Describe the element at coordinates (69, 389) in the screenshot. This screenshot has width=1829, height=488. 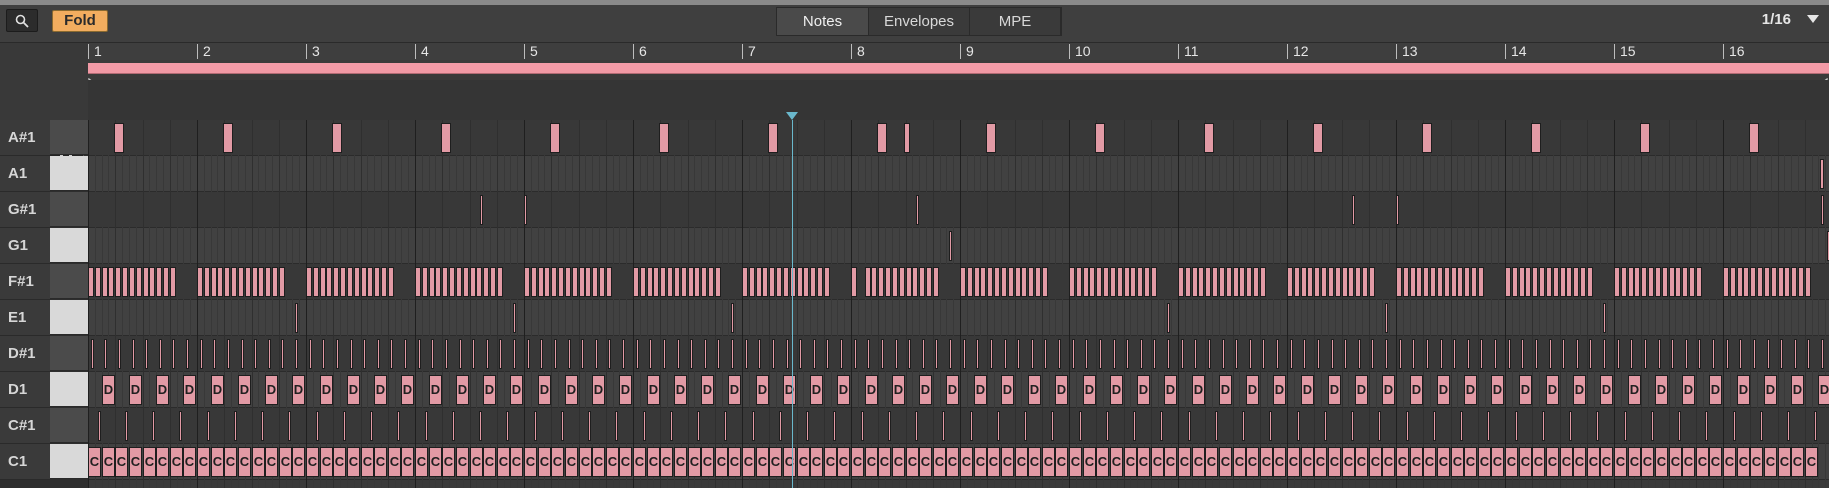
I see `piano-key` at that location.